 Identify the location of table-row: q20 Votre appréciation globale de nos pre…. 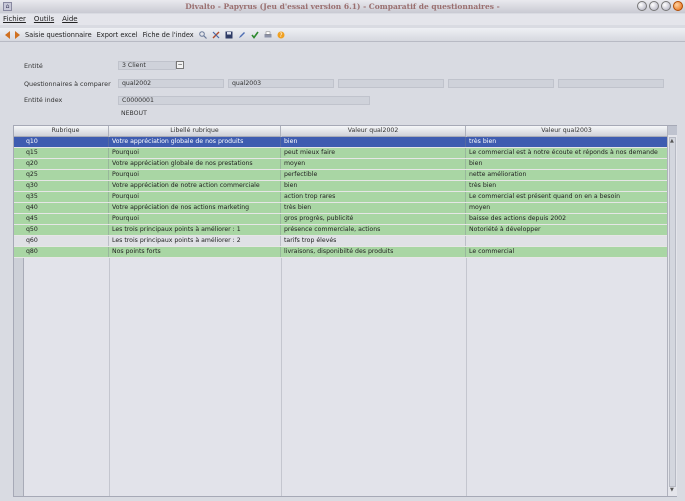
(341, 164).